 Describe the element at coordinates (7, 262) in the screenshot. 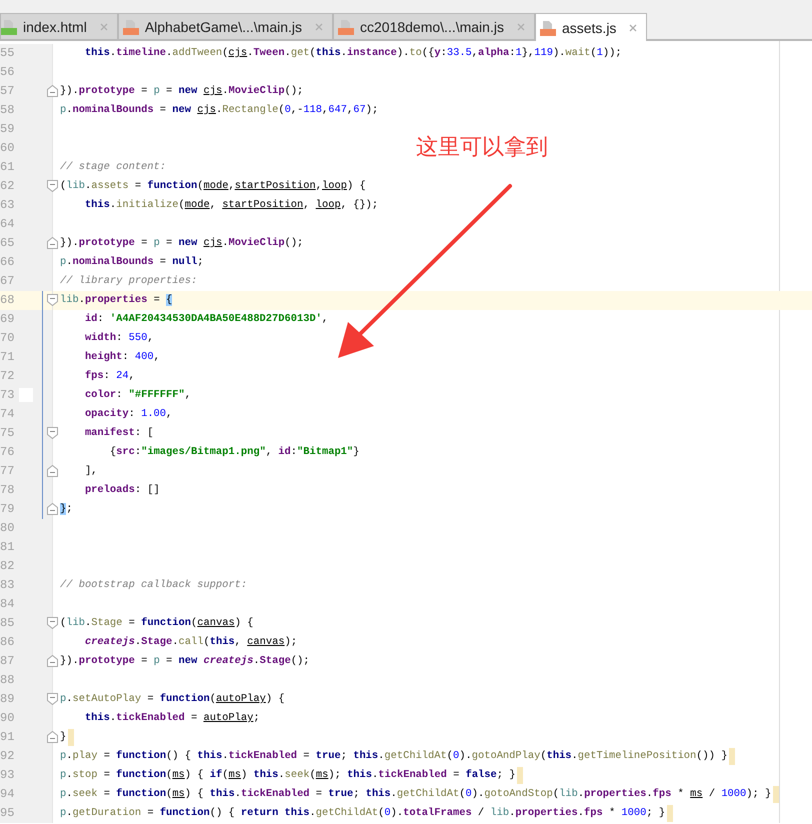

I see `line-number: 66` at that location.